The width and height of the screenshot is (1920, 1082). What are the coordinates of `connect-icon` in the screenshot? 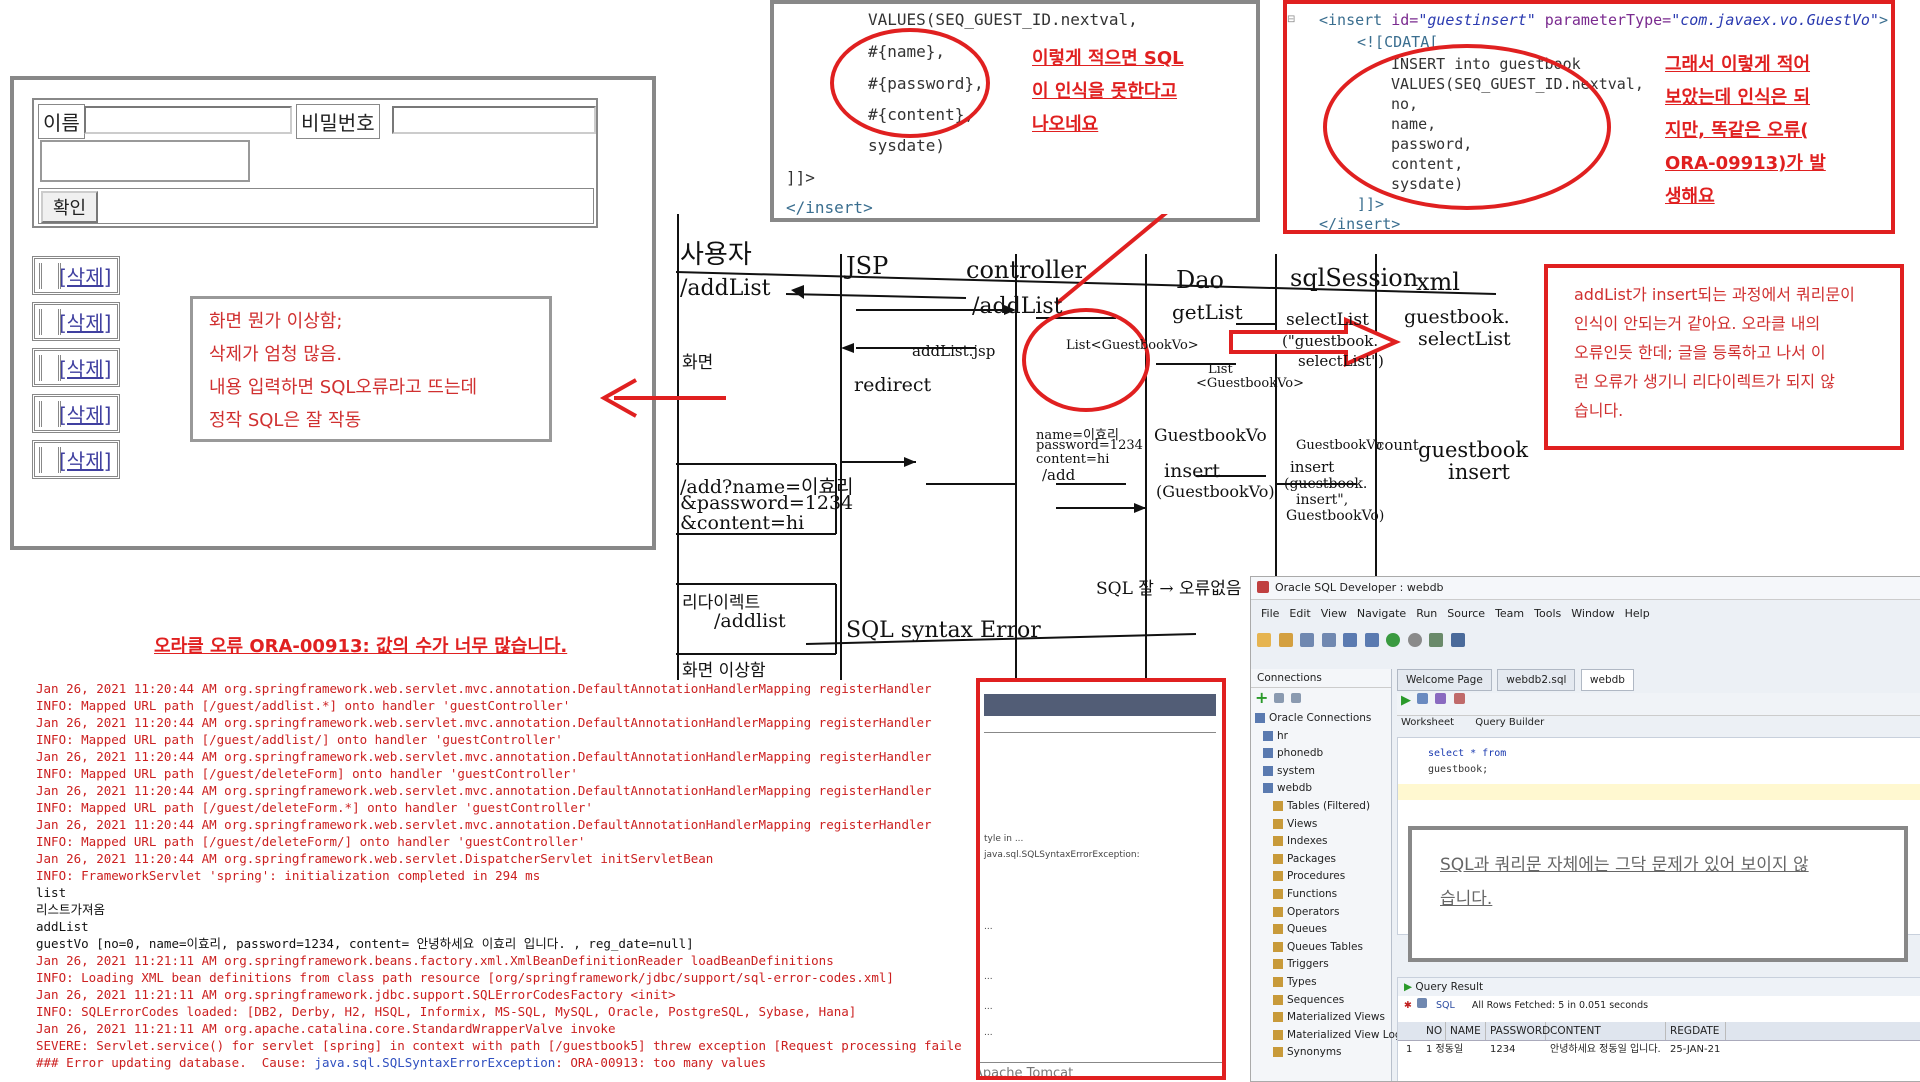 It's located at (1457, 640).